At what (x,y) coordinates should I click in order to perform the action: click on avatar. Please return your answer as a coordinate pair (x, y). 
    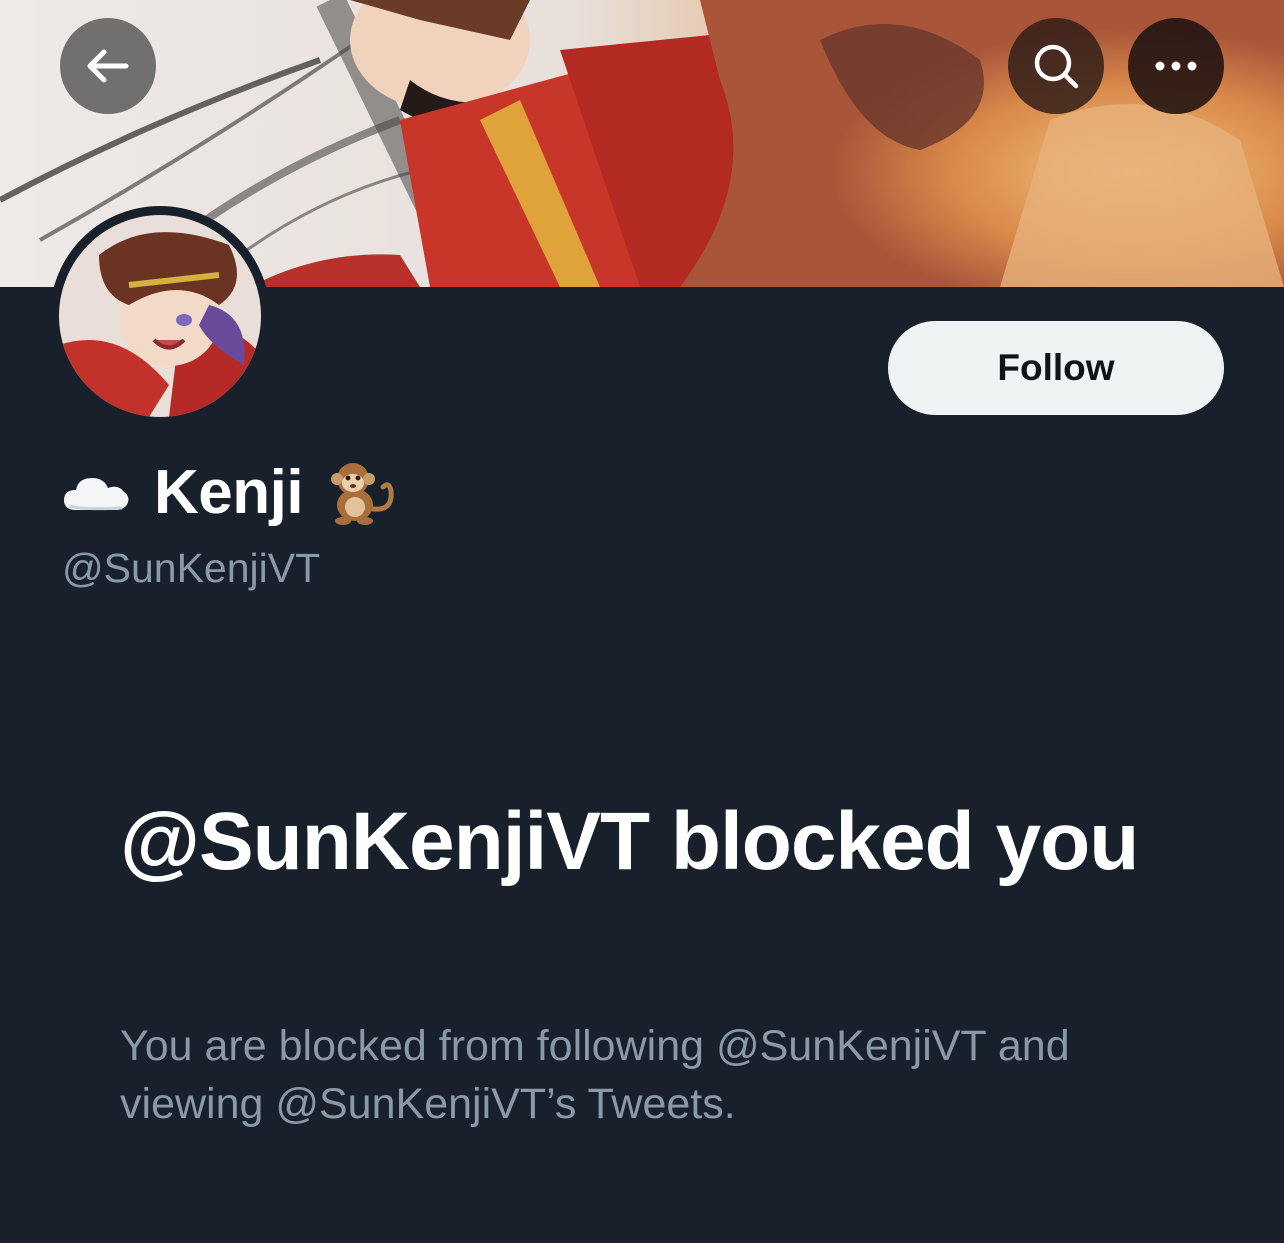
    Looking at the image, I should click on (160, 316).